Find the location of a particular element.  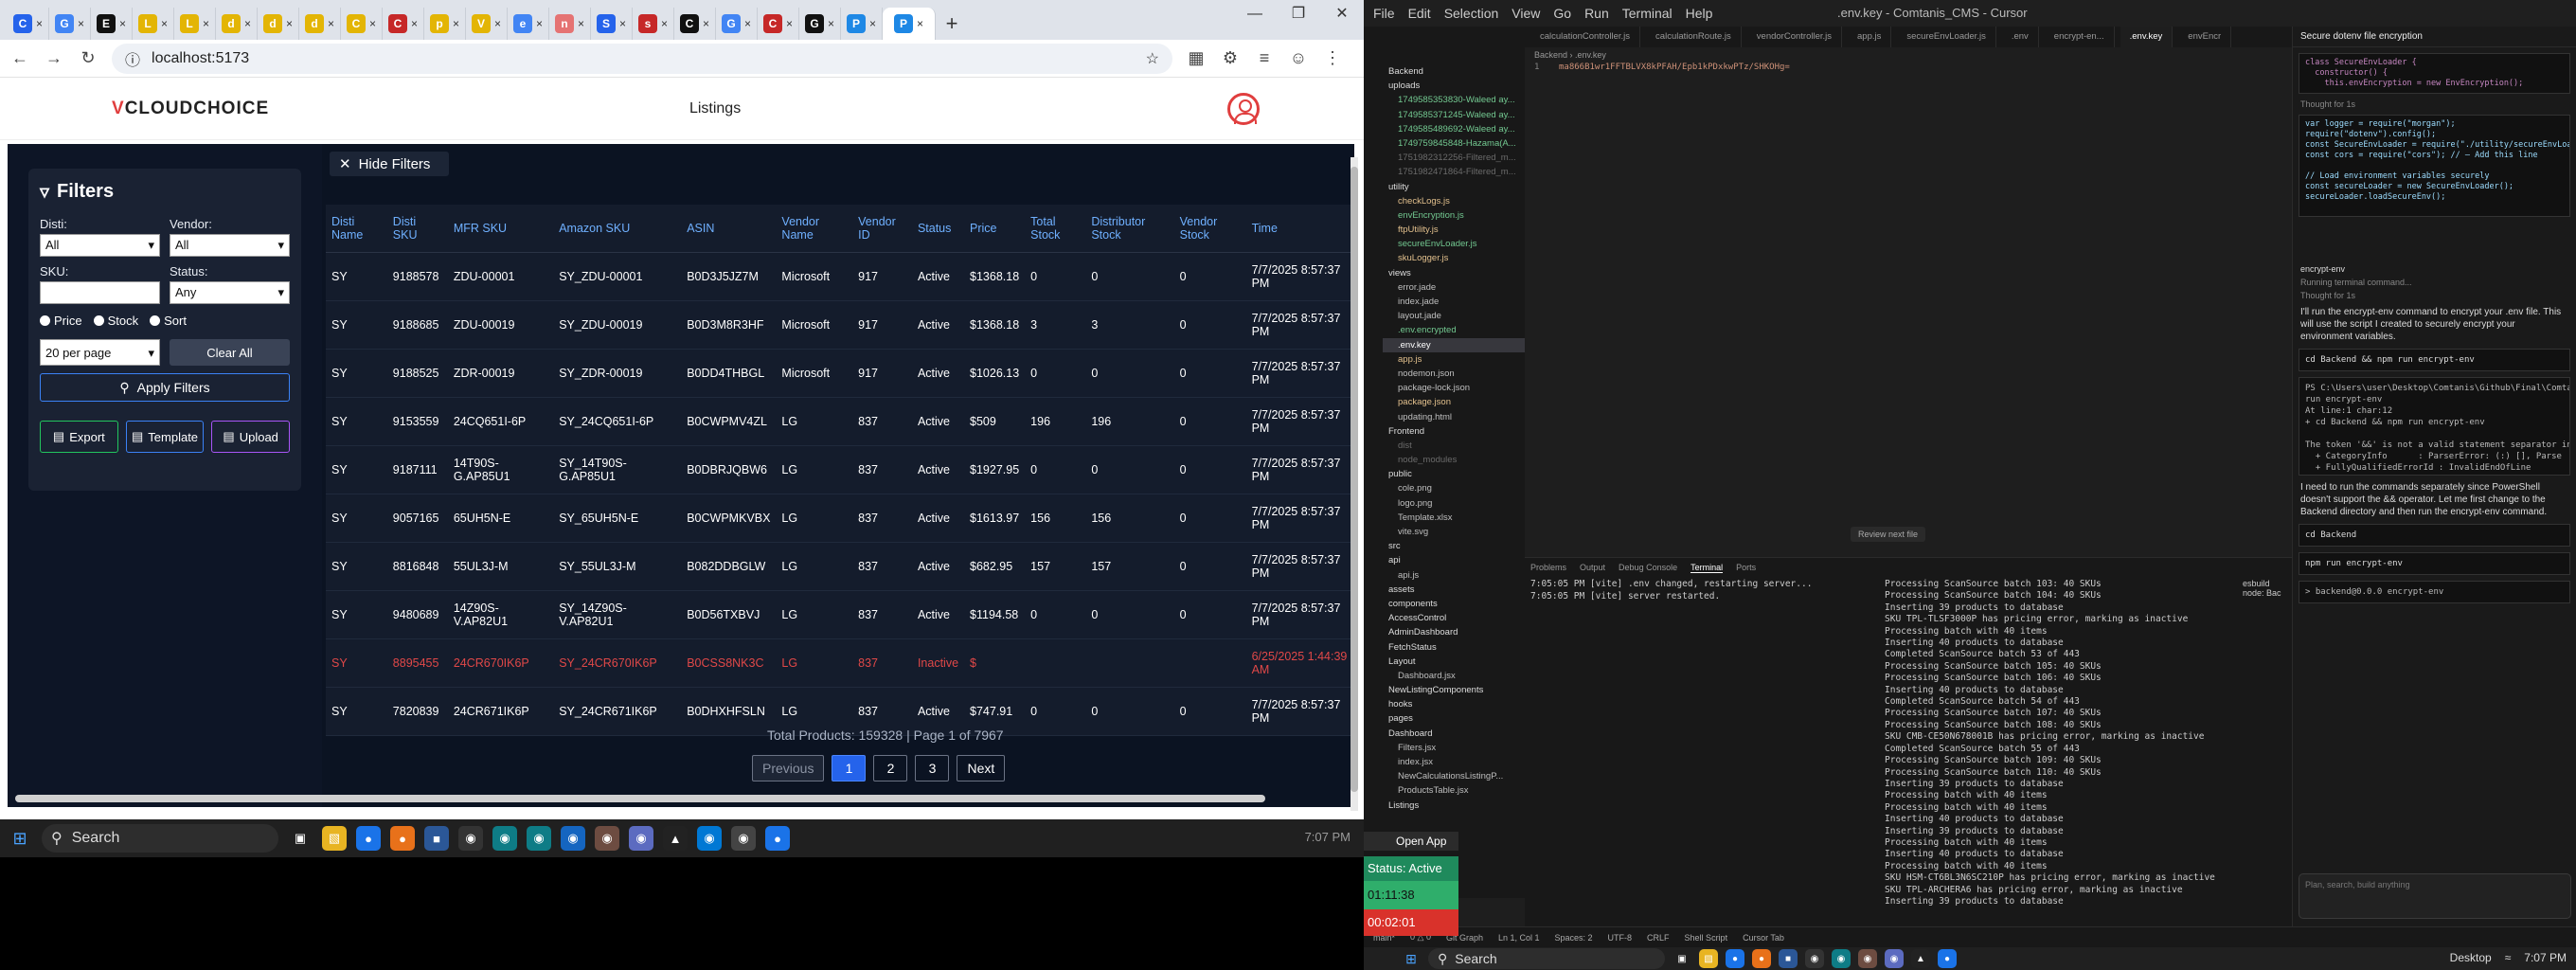

explorer-item: error.jade is located at coordinates (1454, 287).